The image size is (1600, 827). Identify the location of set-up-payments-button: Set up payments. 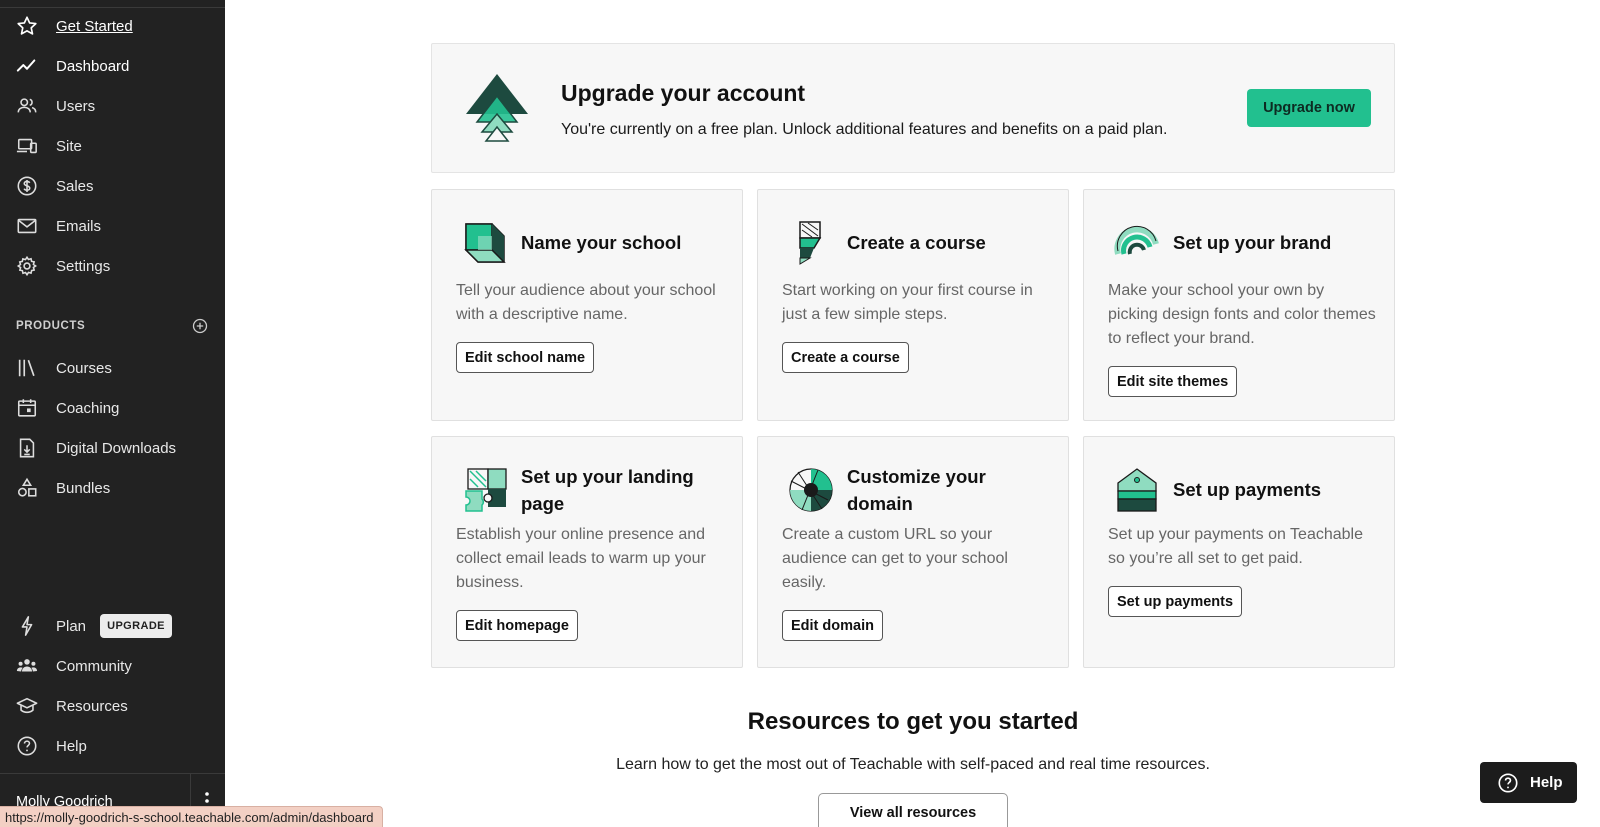
(1175, 601).